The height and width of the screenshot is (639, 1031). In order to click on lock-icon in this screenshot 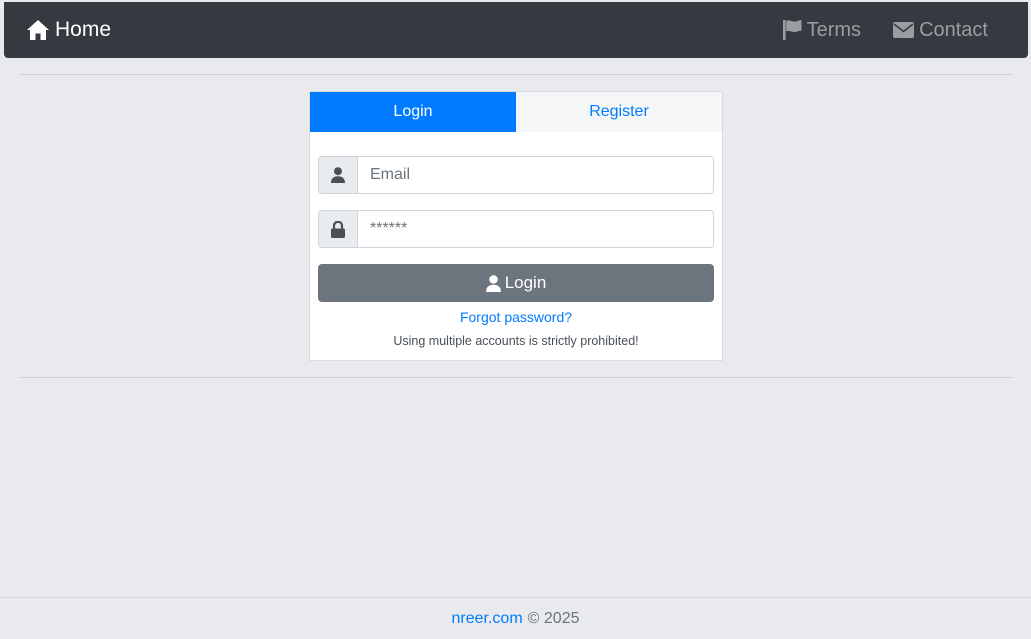, I will do `click(338, 229)`.